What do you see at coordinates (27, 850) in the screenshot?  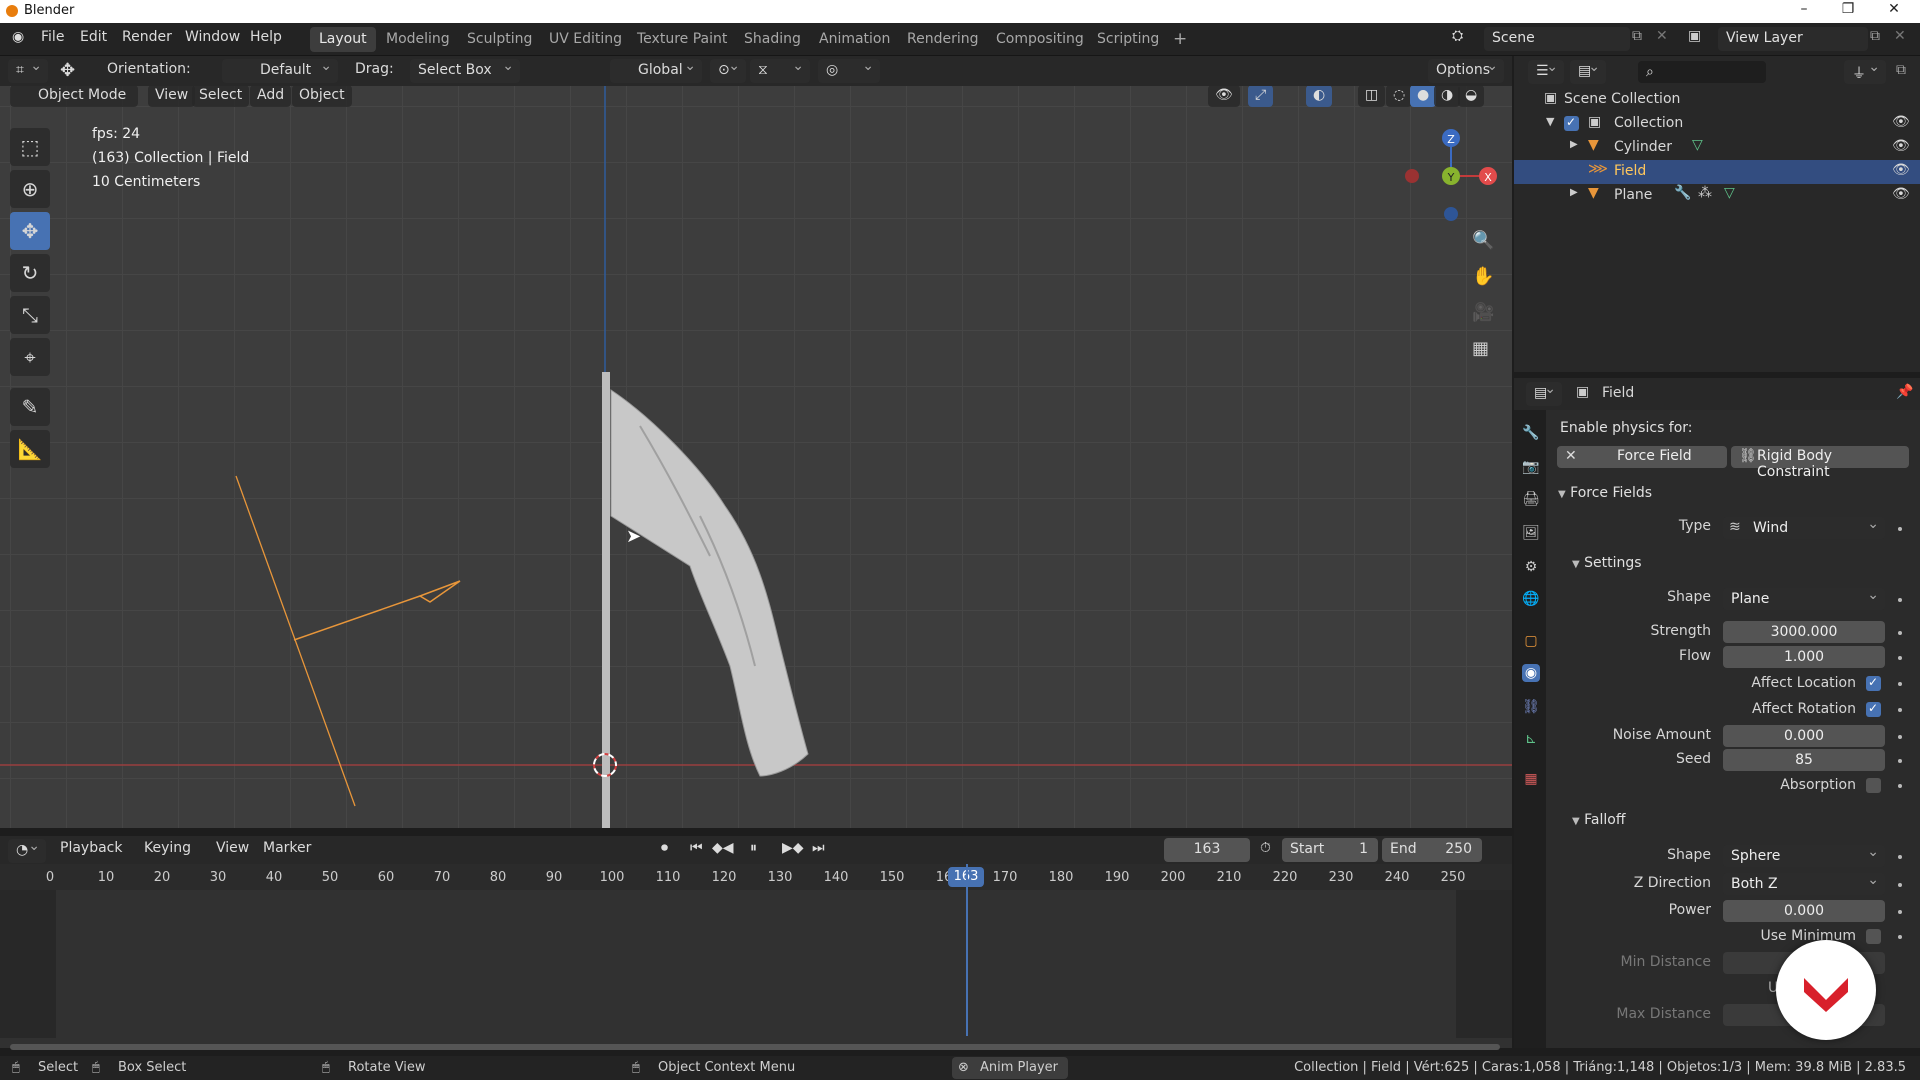 I see `timeline-editor-type-icon: ◔` at bounding box center [27, 850].